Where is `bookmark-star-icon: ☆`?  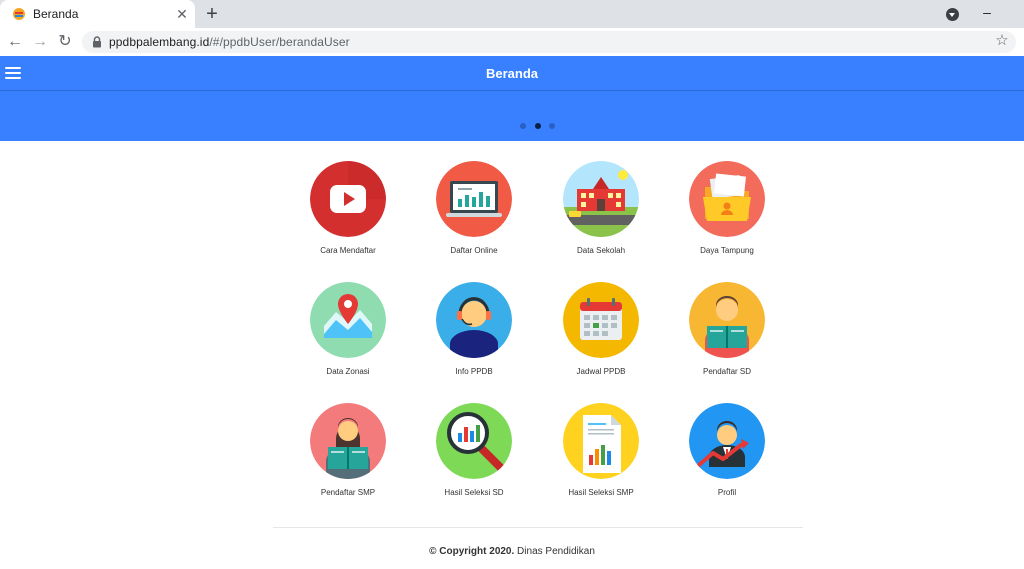
bookmark-star-icon: ☆ is located at coordinates (1002, 41).